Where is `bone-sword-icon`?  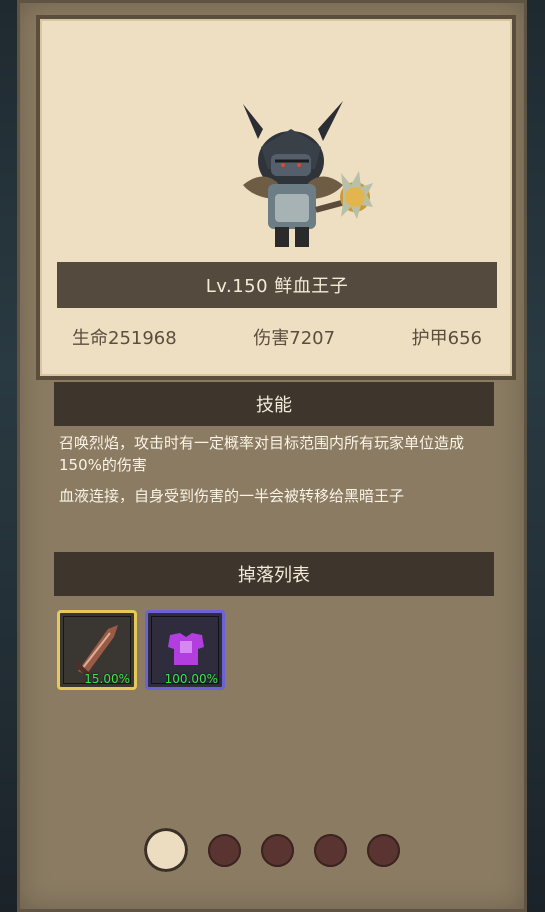
bone-sword-icon is located at coordinates (96, 651).